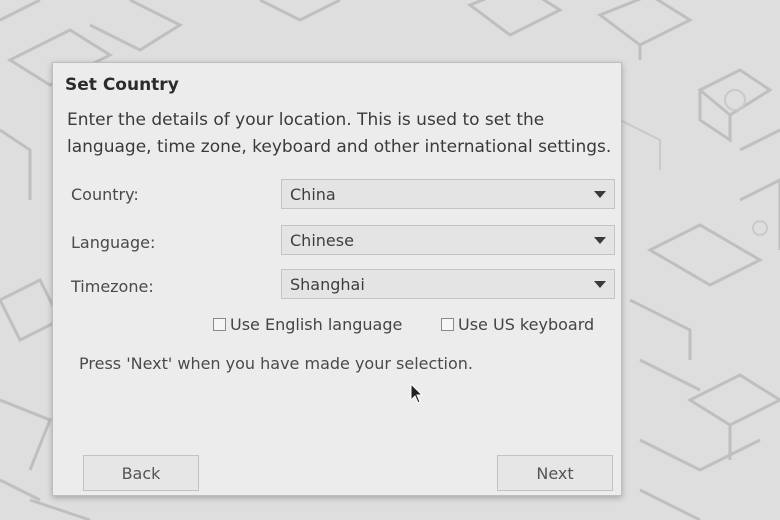 The height and width of the screenshot is (520, 780). What do you see at coordinates (112, 286) in the screenshot?
I see `timezone-label: Timezone:` at bounding box center [112, 286].